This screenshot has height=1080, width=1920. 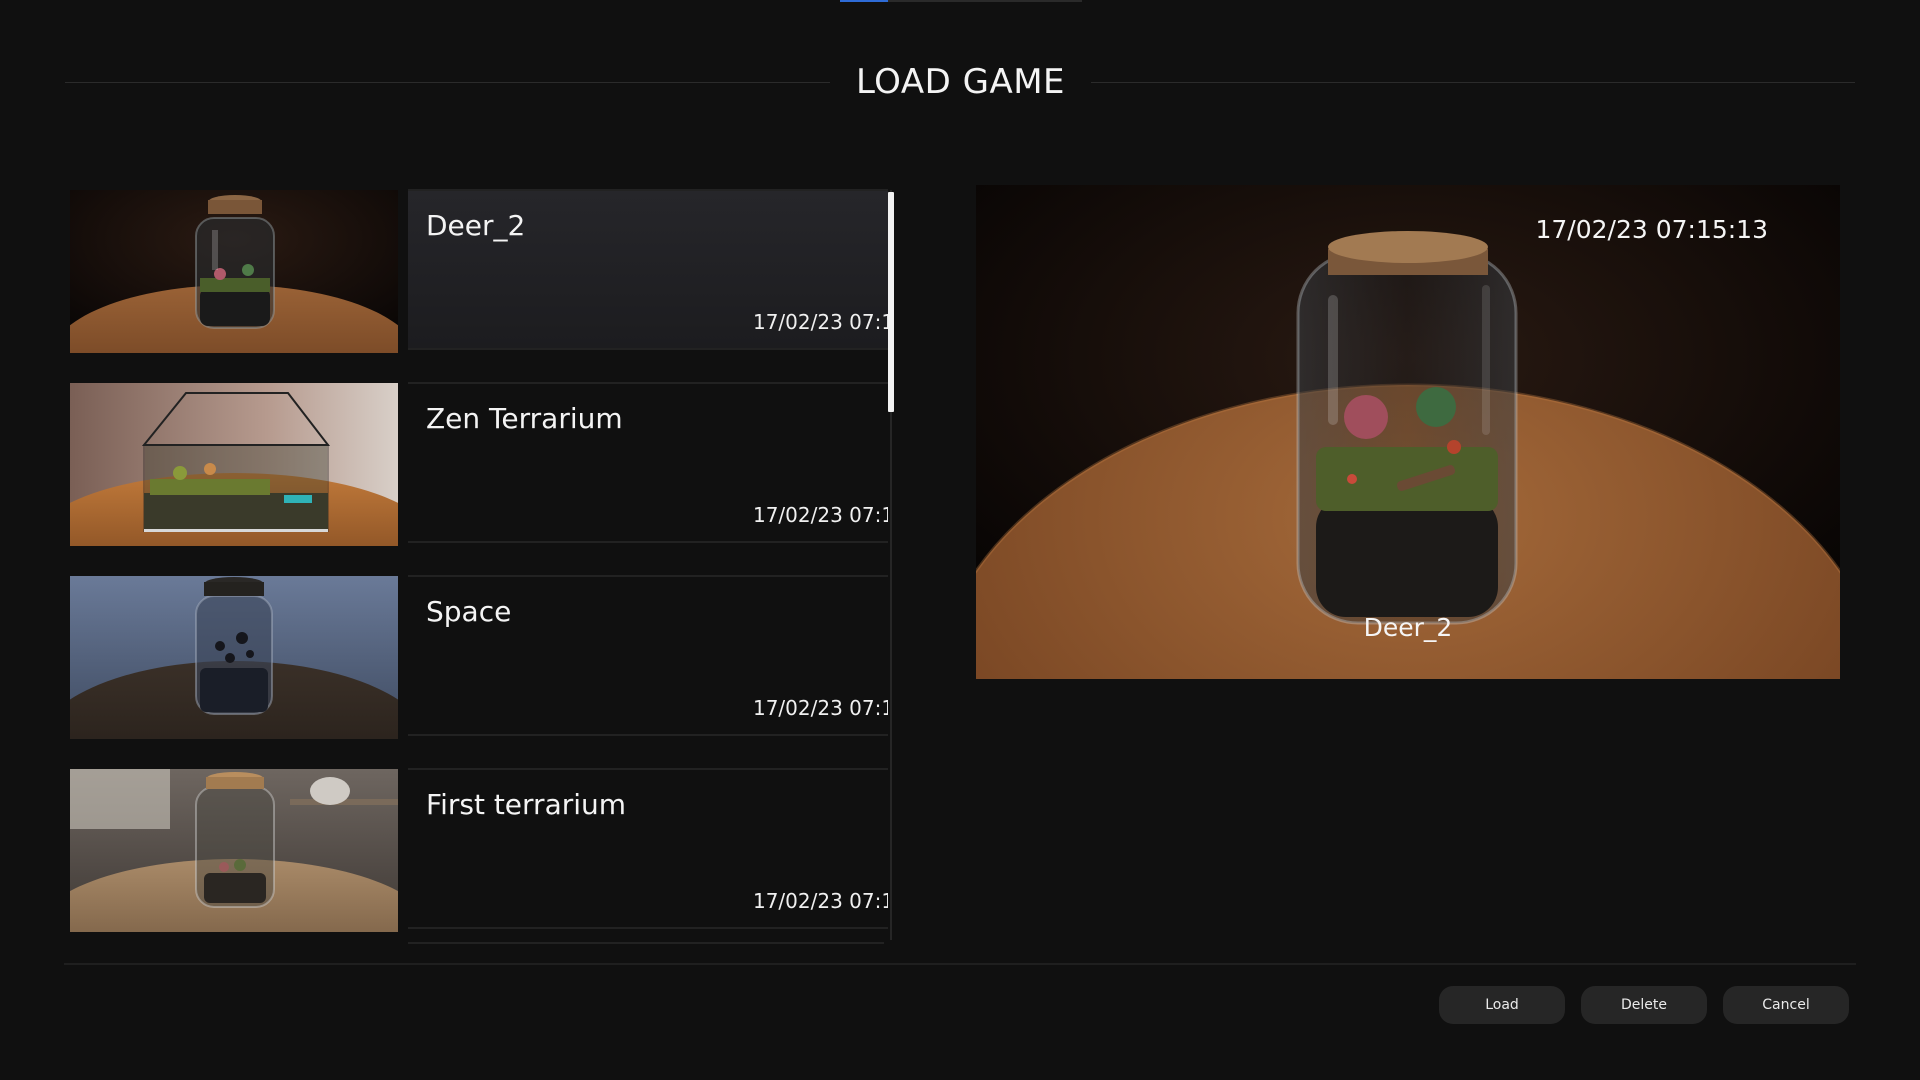 I want to click on preview-name: Deer_2, so click(x=1408, y=627).